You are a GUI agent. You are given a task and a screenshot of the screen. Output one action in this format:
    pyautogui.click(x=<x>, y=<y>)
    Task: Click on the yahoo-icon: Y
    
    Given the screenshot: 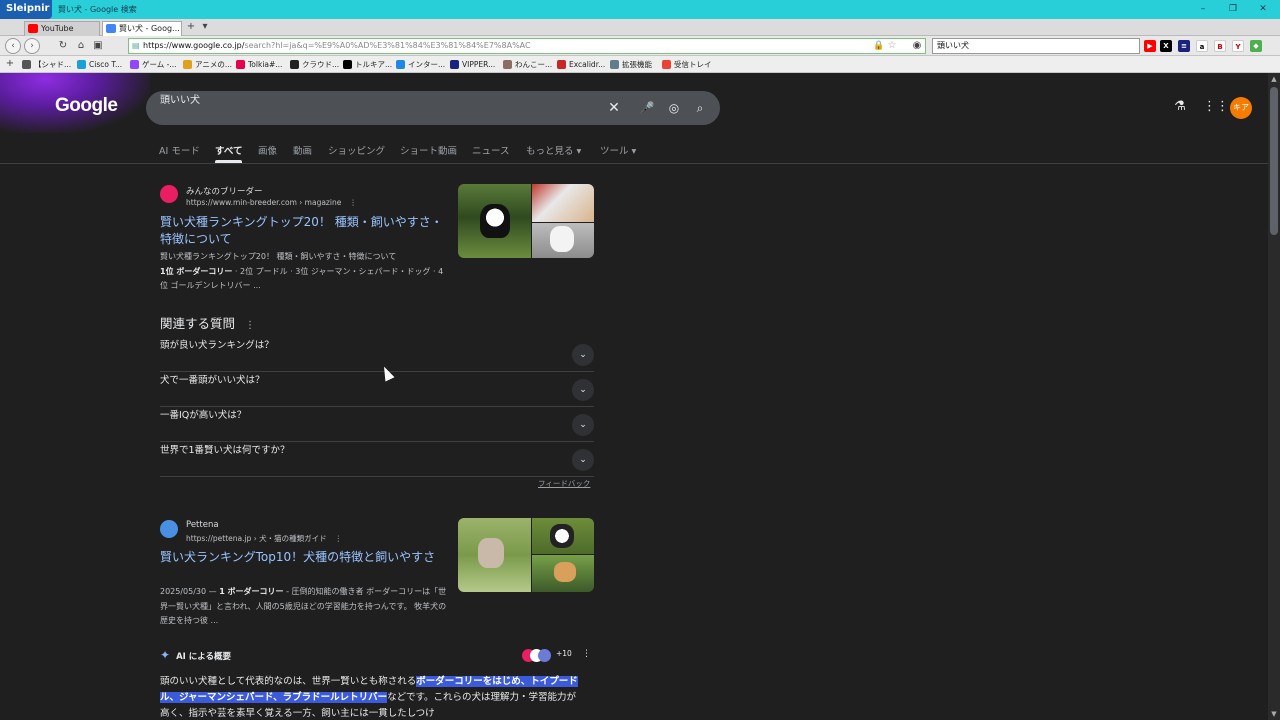 What is the action you would take?
    pyautogui.click(x=1238, y=46)
    